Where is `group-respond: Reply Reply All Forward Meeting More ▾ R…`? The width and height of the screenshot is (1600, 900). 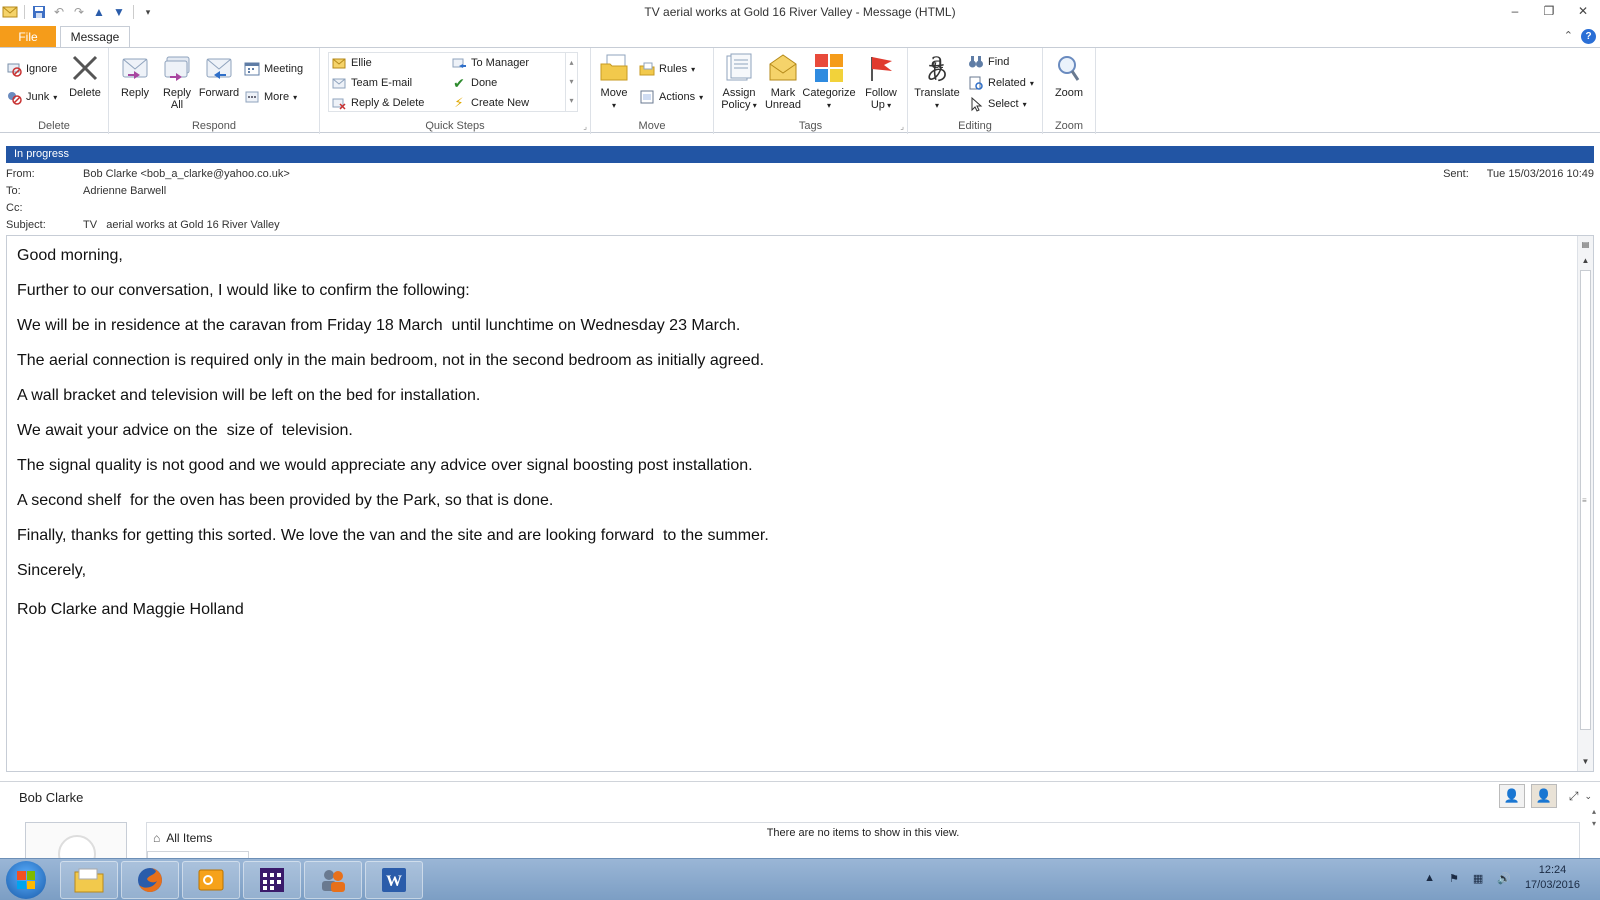 group-respond: Reply Reply All Forward Meeting More ▾ R… is located at coordinates (214, 91).